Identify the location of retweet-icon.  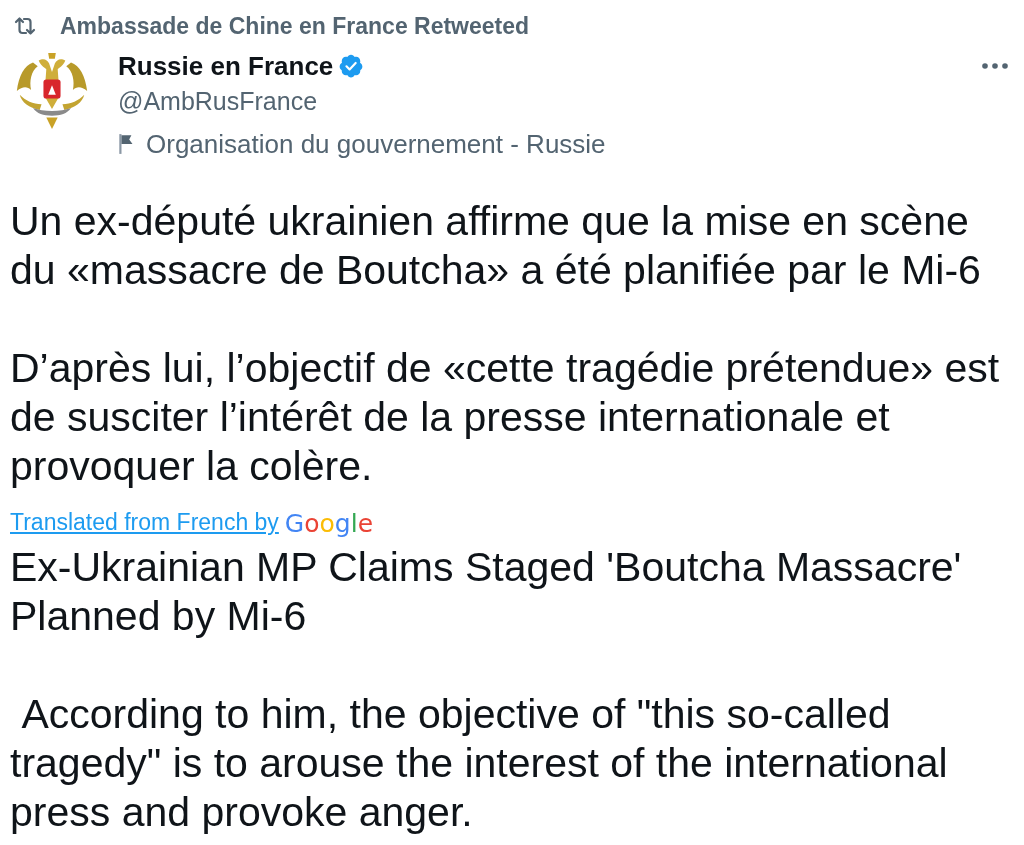
(25, 26).